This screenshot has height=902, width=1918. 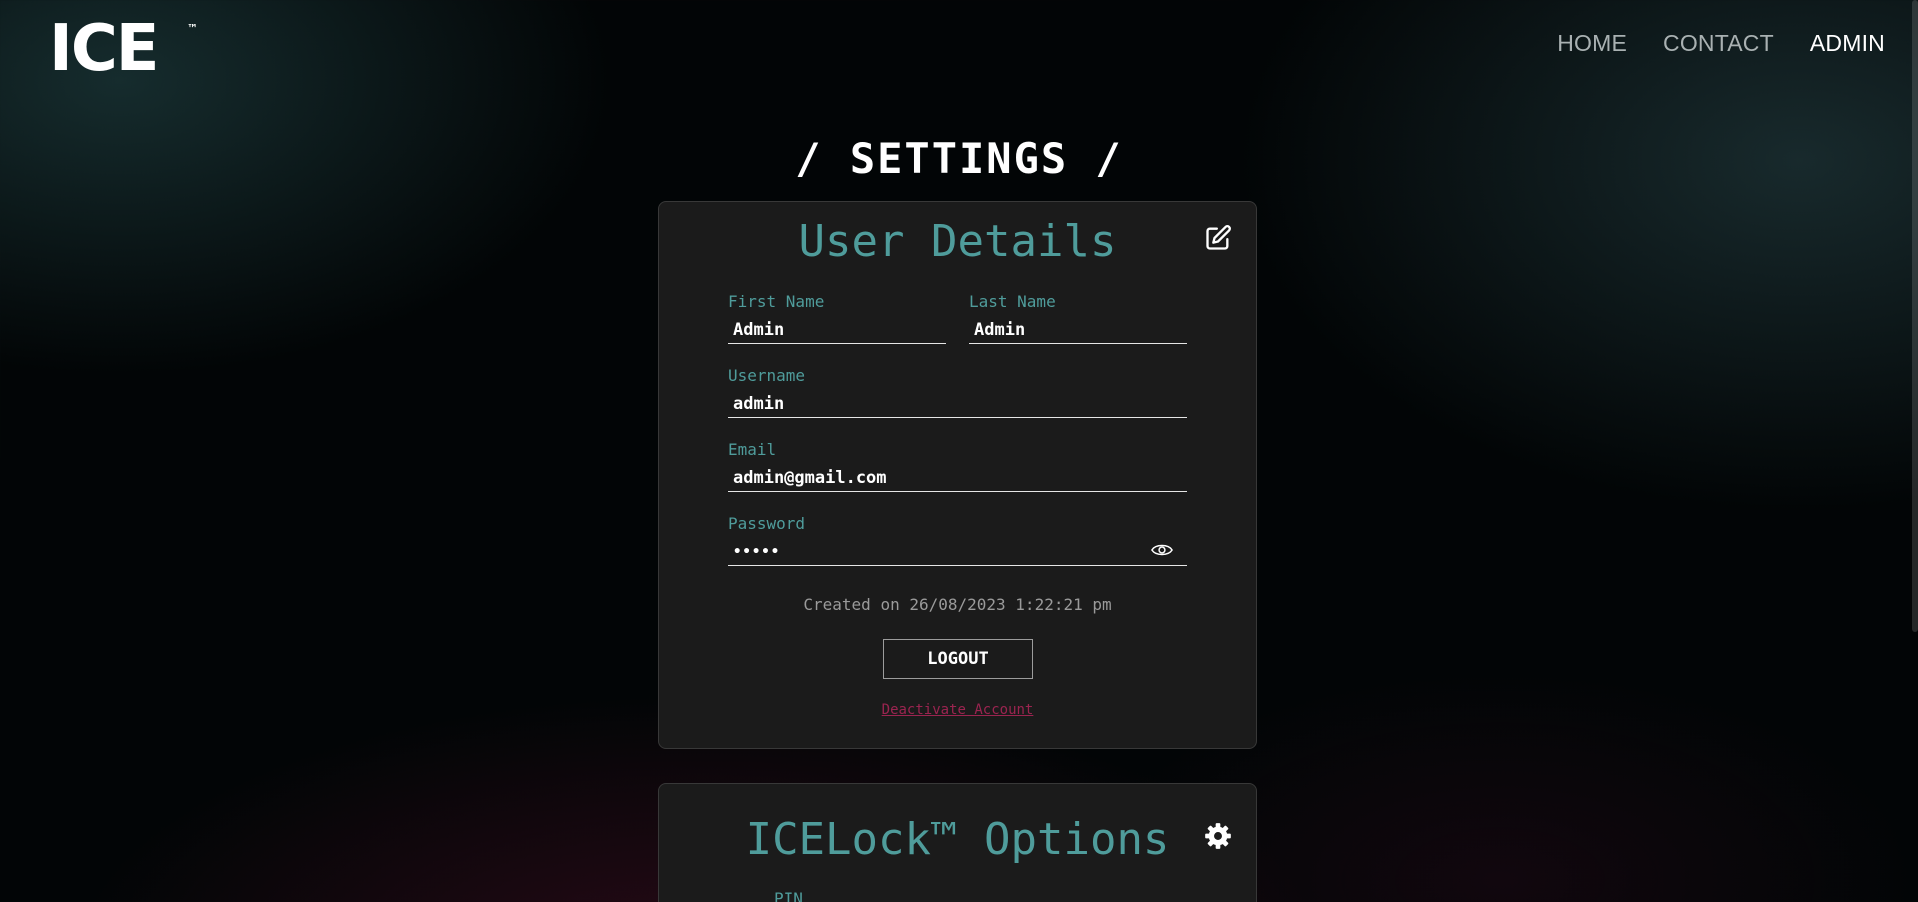 I want to click on icelock-options-title: ICELock™ Options, so click(x=957, y=839).